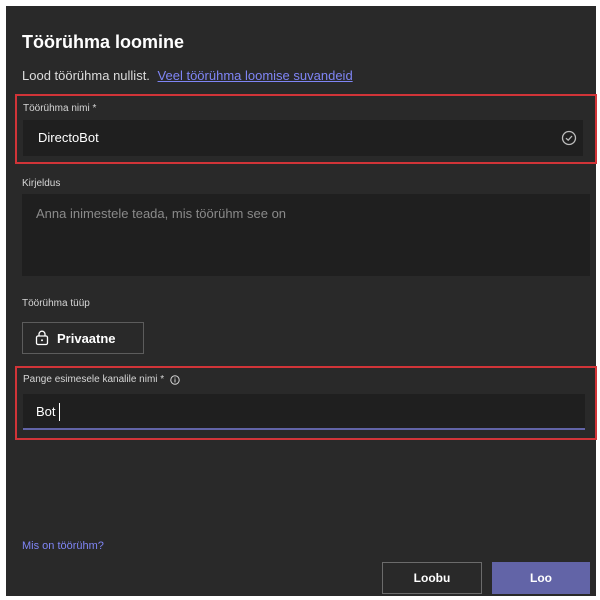  Describe the element at coordinates (569, 138) in the screenshot. I see `check-circle-icon` at that location.